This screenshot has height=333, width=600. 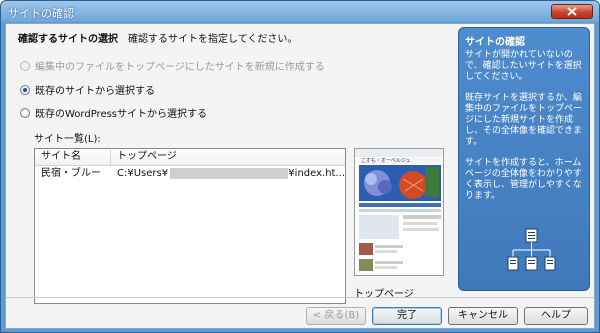 I want to click on cancel-button: キャンセル, so click(x=483, y=316).